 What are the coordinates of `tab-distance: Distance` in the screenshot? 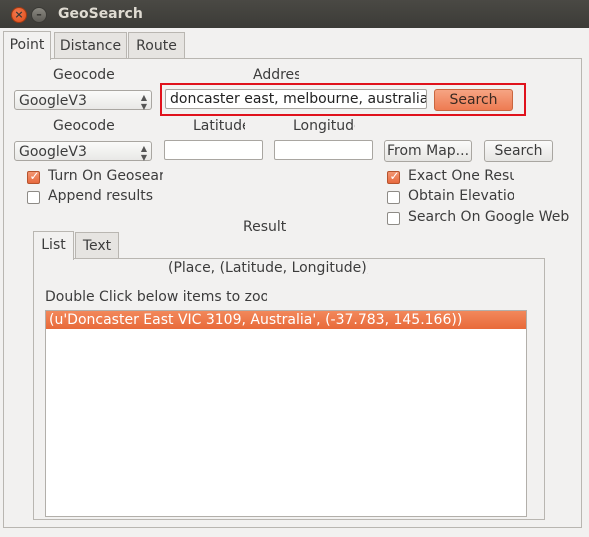 It's located at (90, 45).